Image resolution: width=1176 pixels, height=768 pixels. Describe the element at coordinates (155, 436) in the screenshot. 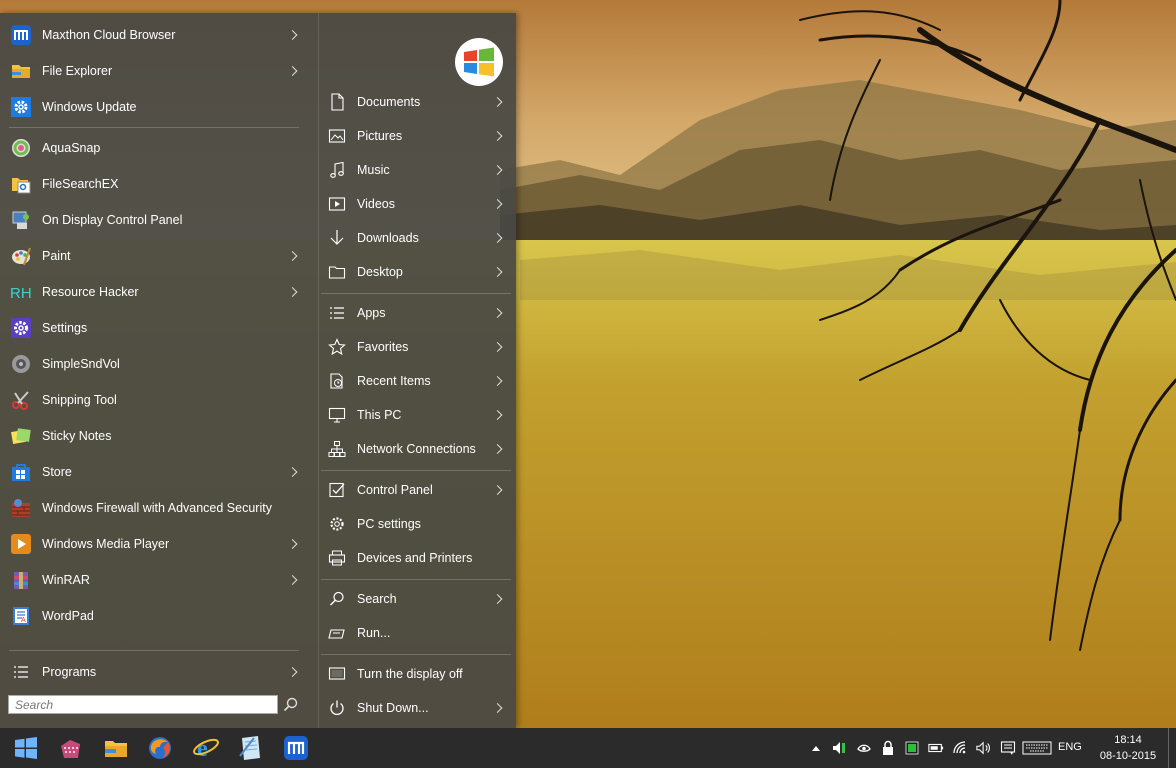

I see `program-sticky-notes: Sticky Notes` at that location.